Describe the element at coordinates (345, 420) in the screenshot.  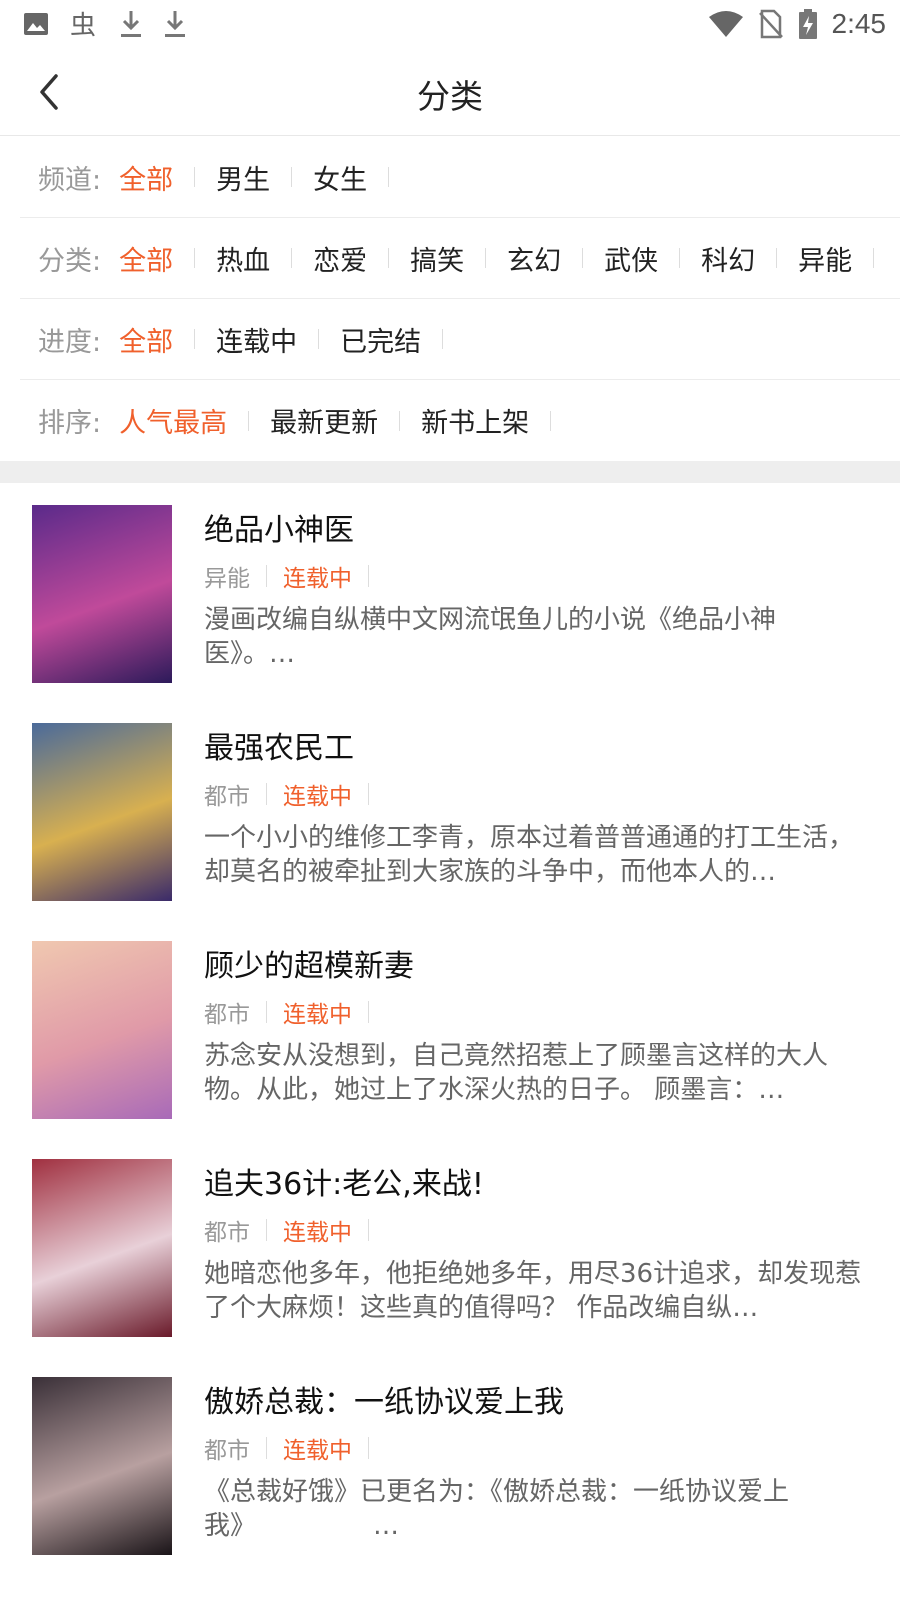
I see `filter-option: 最新更新` at that location.